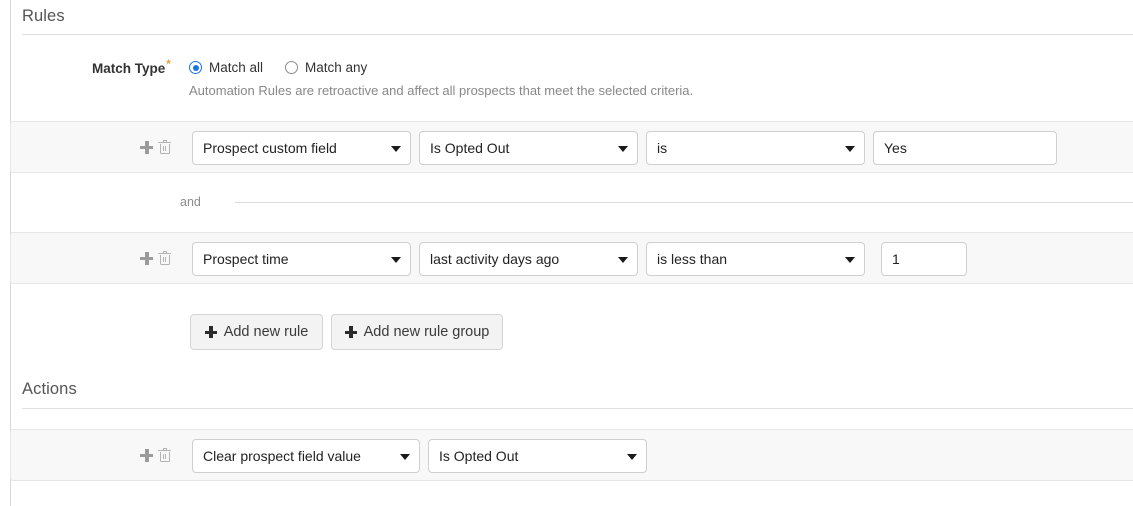  What do you see at coordinates (495, 259) in the screenshot?
I see `rule-2-field-name-value: last activity days ago` at bounding box center [495, 259].